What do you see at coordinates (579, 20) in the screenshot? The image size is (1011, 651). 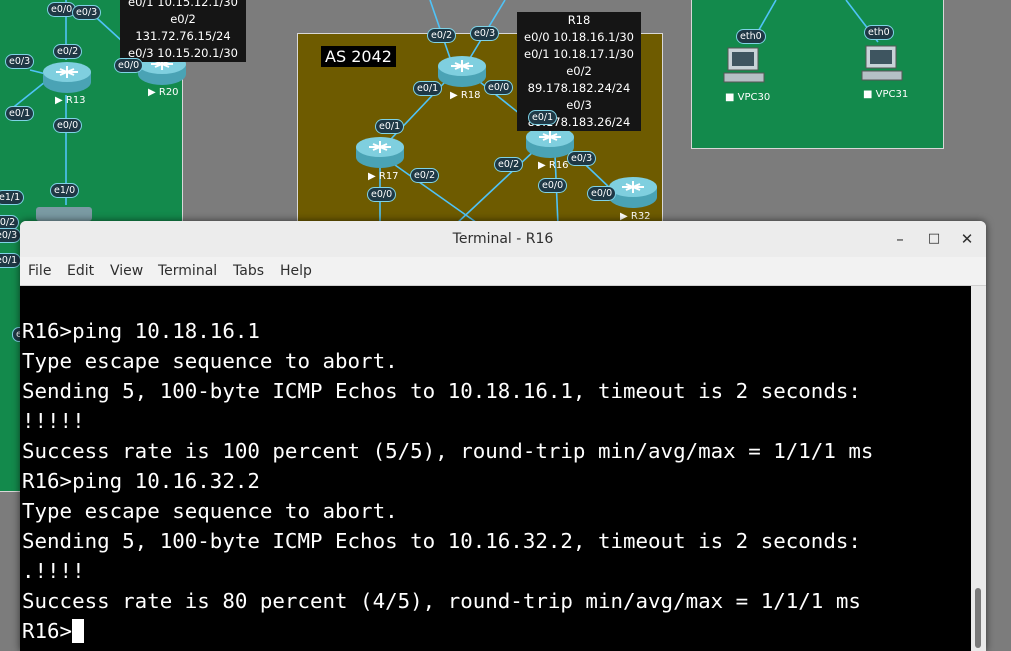 I see `info-r18-line: R18` at bounding box center [579, 20].